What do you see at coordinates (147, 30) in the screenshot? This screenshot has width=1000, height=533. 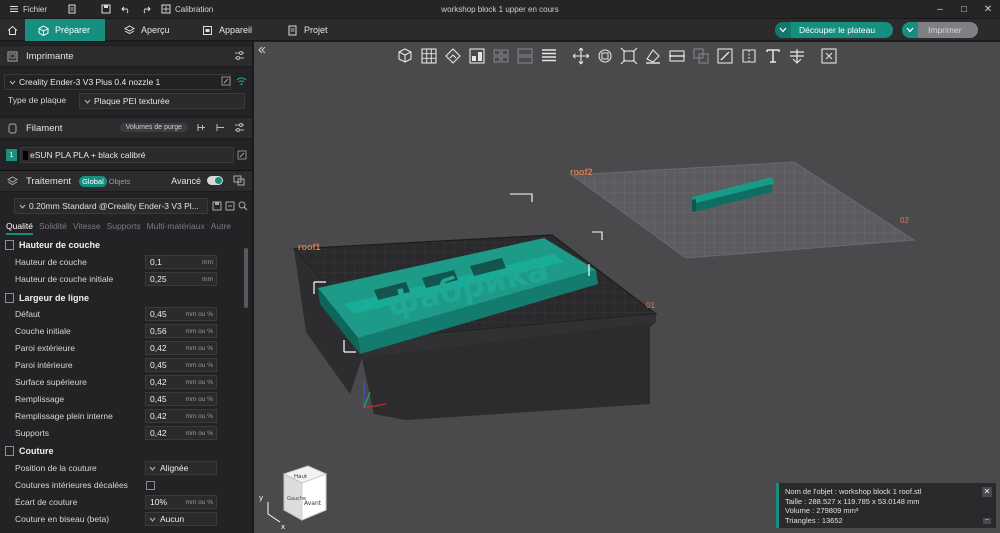 I see `tab-preview: Aperçu` at bounding box center [147, 30].